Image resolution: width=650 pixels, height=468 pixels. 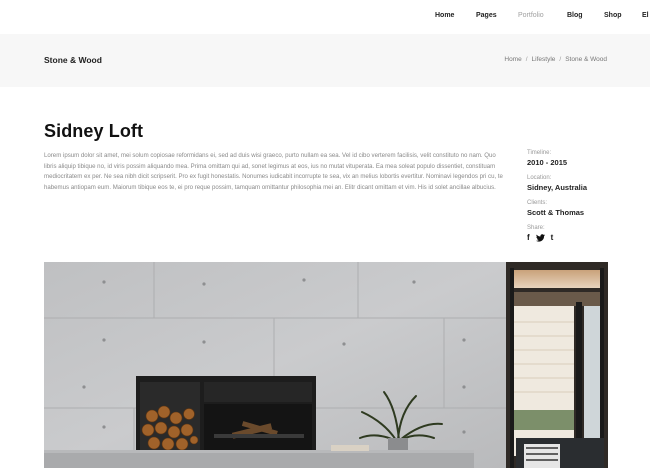 I want to click on meta-location: Location: Sidney, Australia, so click(x=572, y=183).